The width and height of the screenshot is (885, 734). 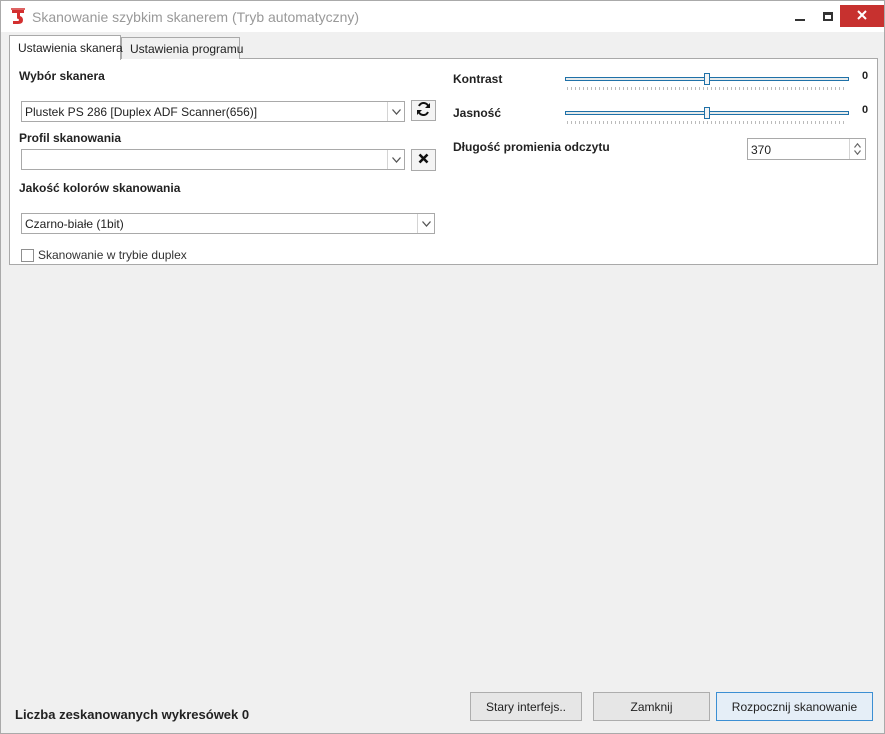 I want to click on start-scanning-button: Rozpocznij skanowanie, so click(x=794, y=706).